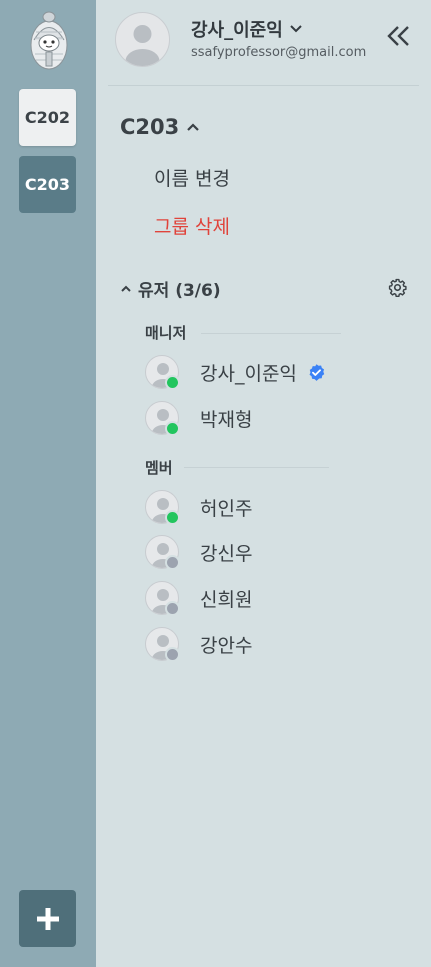  Describe the element at coordinates (275, 644) in the screenshot. I see `member-row: 강안수` at that location.